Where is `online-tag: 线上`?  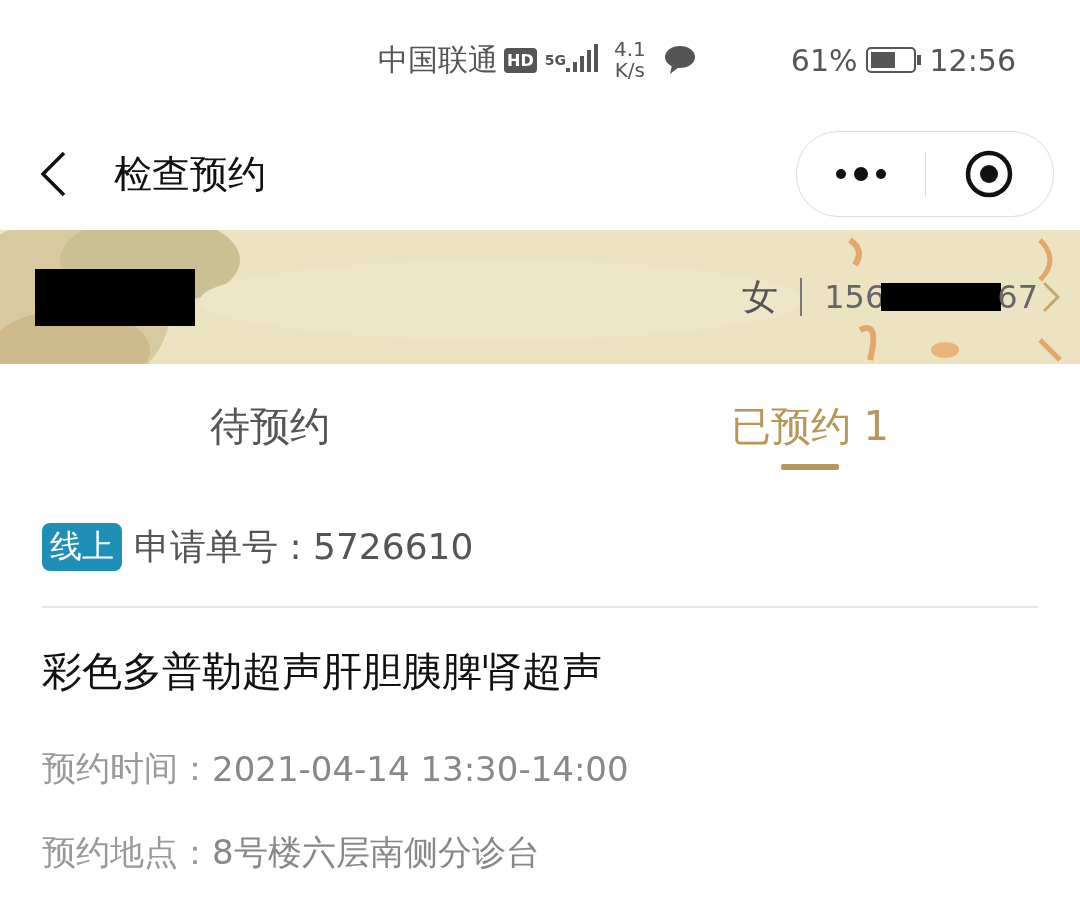 online-tag: 线上 is located at coordinates (82, 547).